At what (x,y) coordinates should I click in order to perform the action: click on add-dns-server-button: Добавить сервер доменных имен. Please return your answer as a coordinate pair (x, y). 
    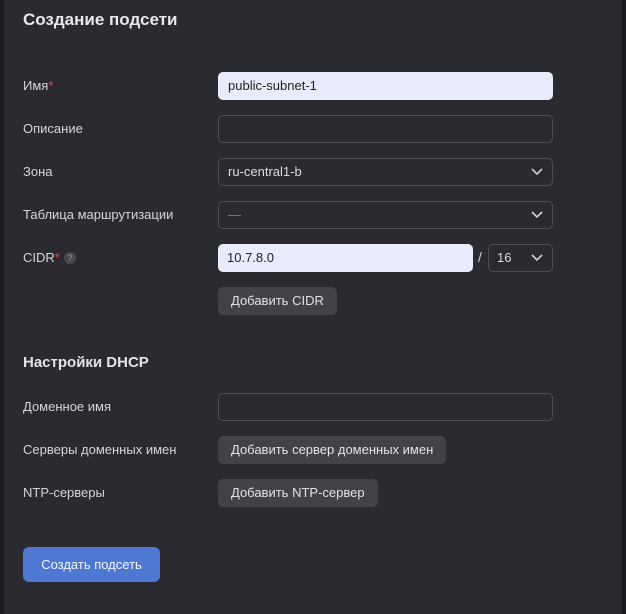
    Looking at the image, I should click on (332, 450).